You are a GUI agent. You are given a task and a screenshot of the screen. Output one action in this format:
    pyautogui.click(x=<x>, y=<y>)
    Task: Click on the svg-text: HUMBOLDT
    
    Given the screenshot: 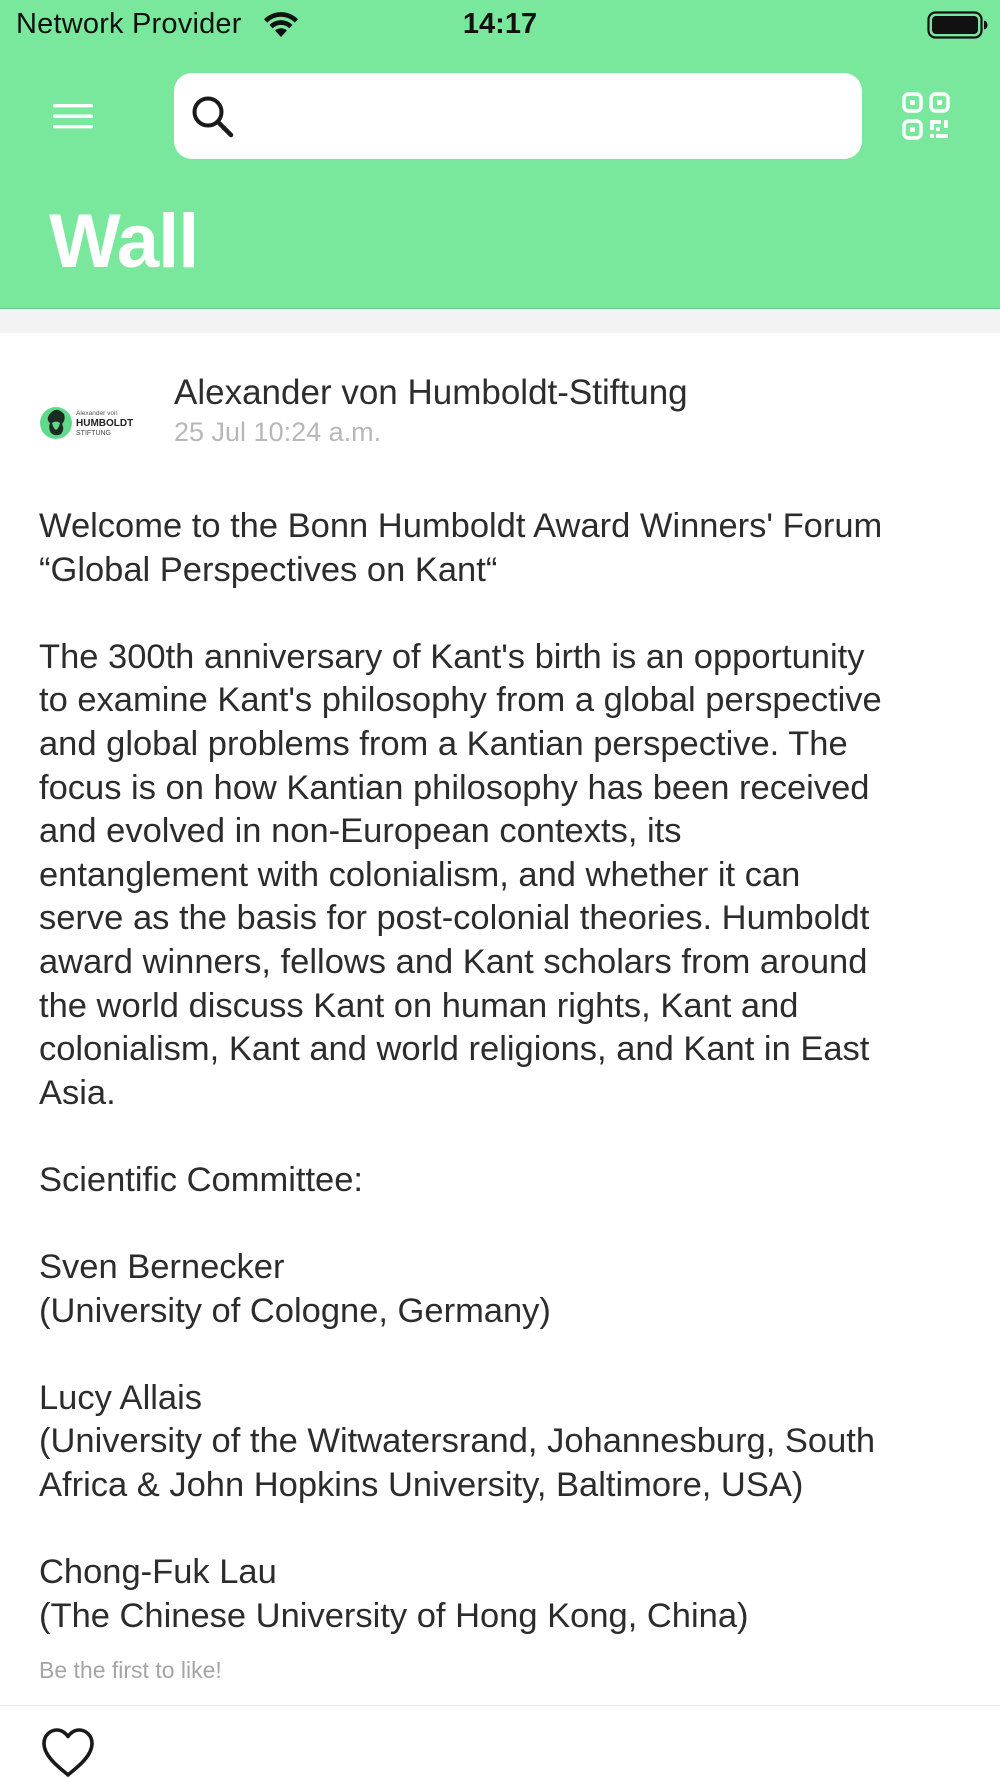 What is the action you would take?
    pyautogui.click(x=104, y=423)
    